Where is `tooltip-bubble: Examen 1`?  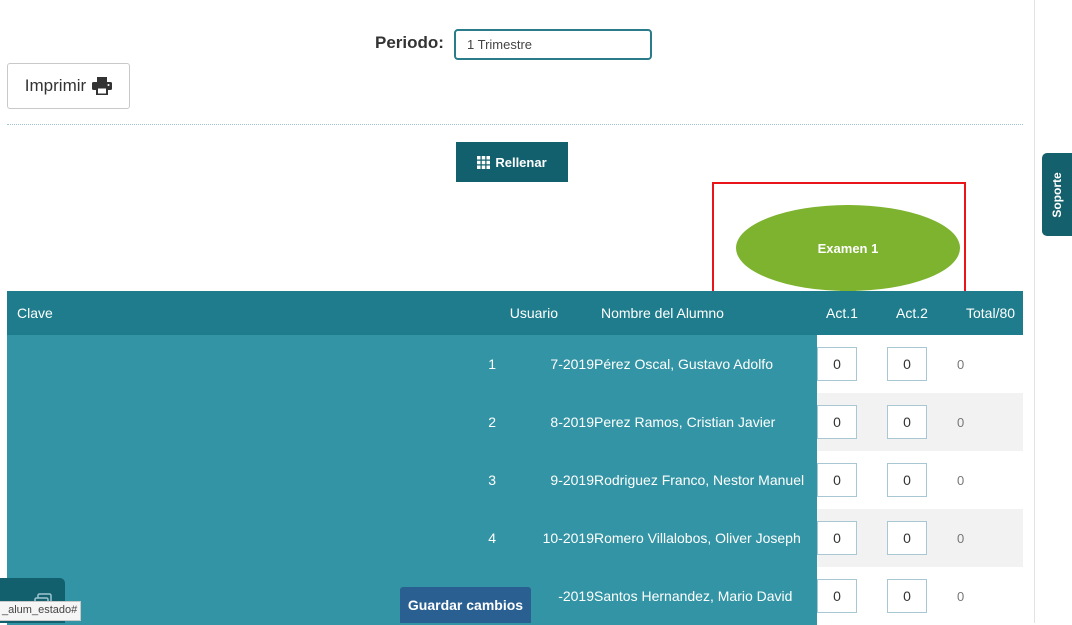 tooltip-bubble: Examen 1 is located at coordinates (848, 248).